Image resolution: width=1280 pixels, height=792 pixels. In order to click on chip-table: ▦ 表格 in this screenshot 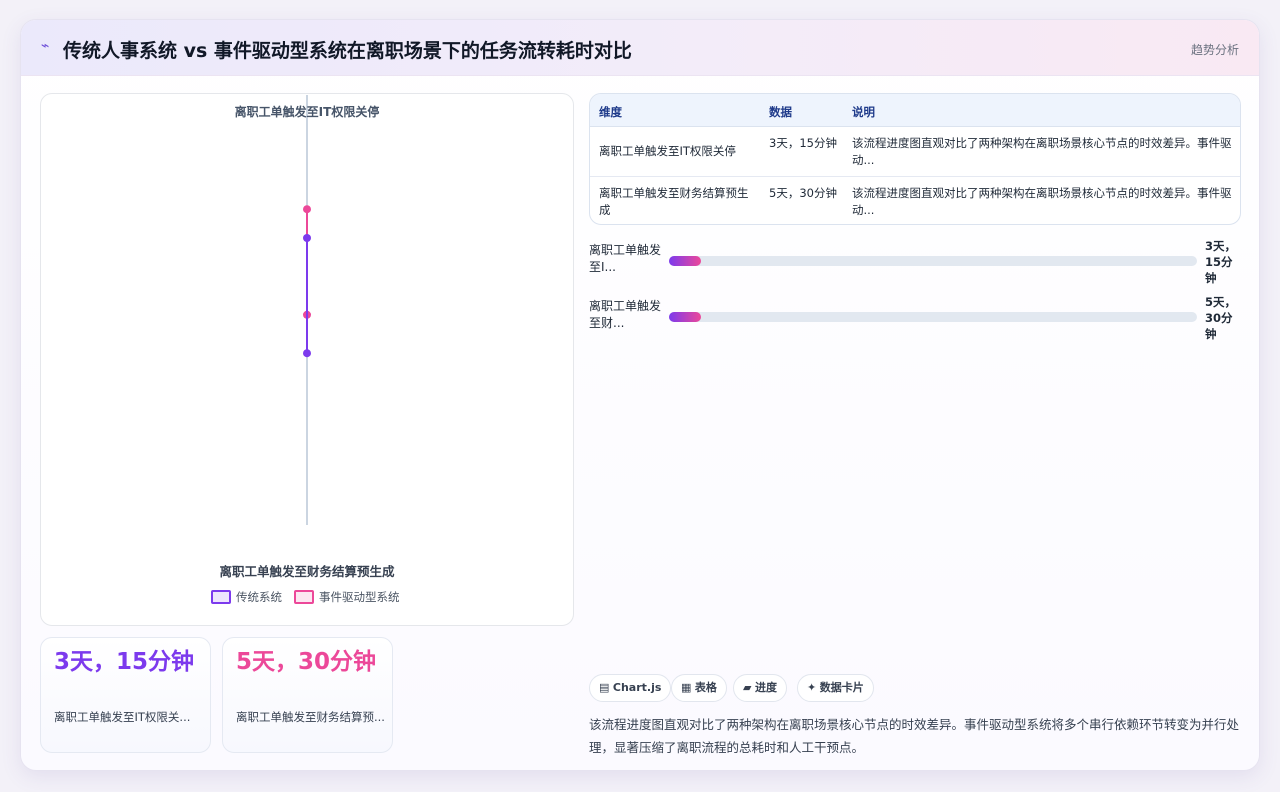, I will do `click(699, 688)`.